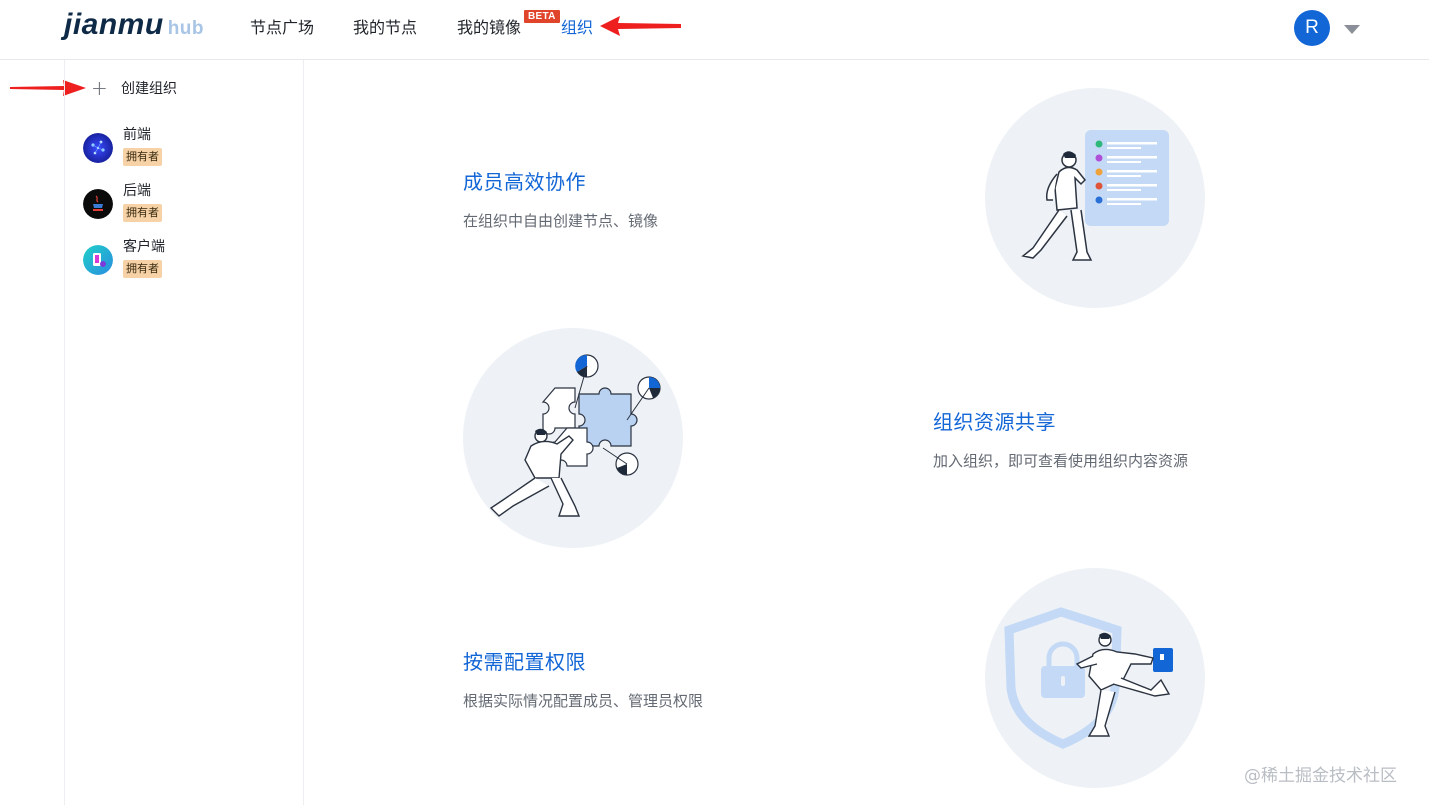  What do you see at coordinates (524, 662) in the screenshot?
I see `feature-title-permissions: 按需配置权限` at bounding box center [524, 662].